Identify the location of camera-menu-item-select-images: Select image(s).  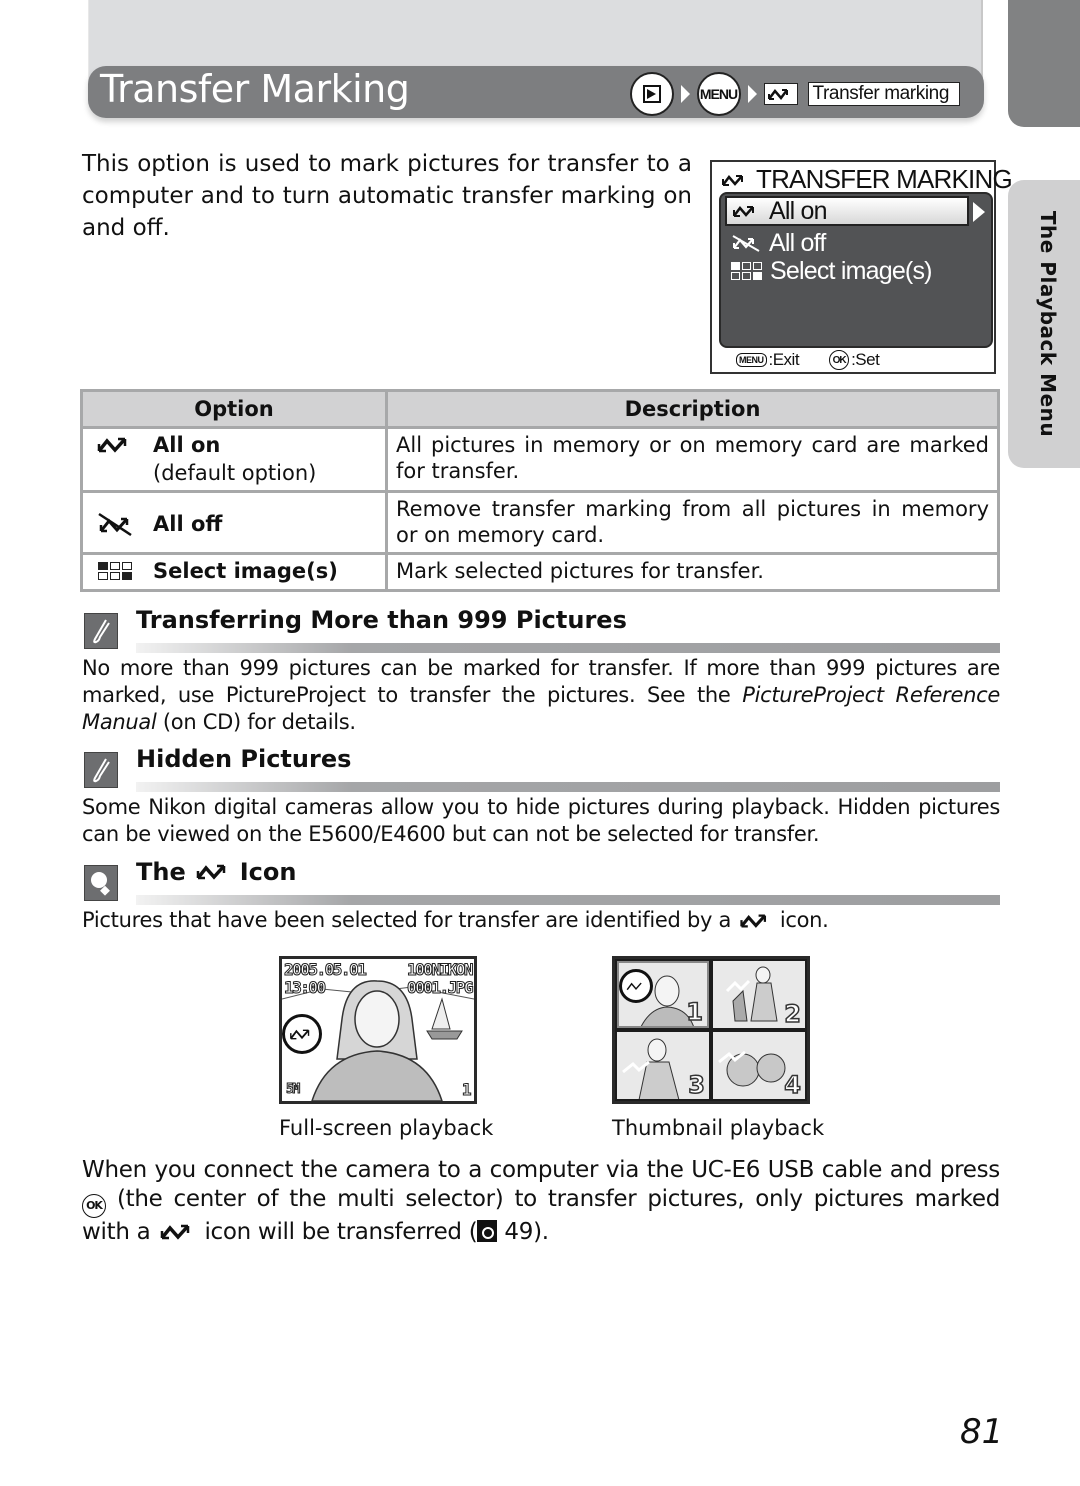
(828, 271).